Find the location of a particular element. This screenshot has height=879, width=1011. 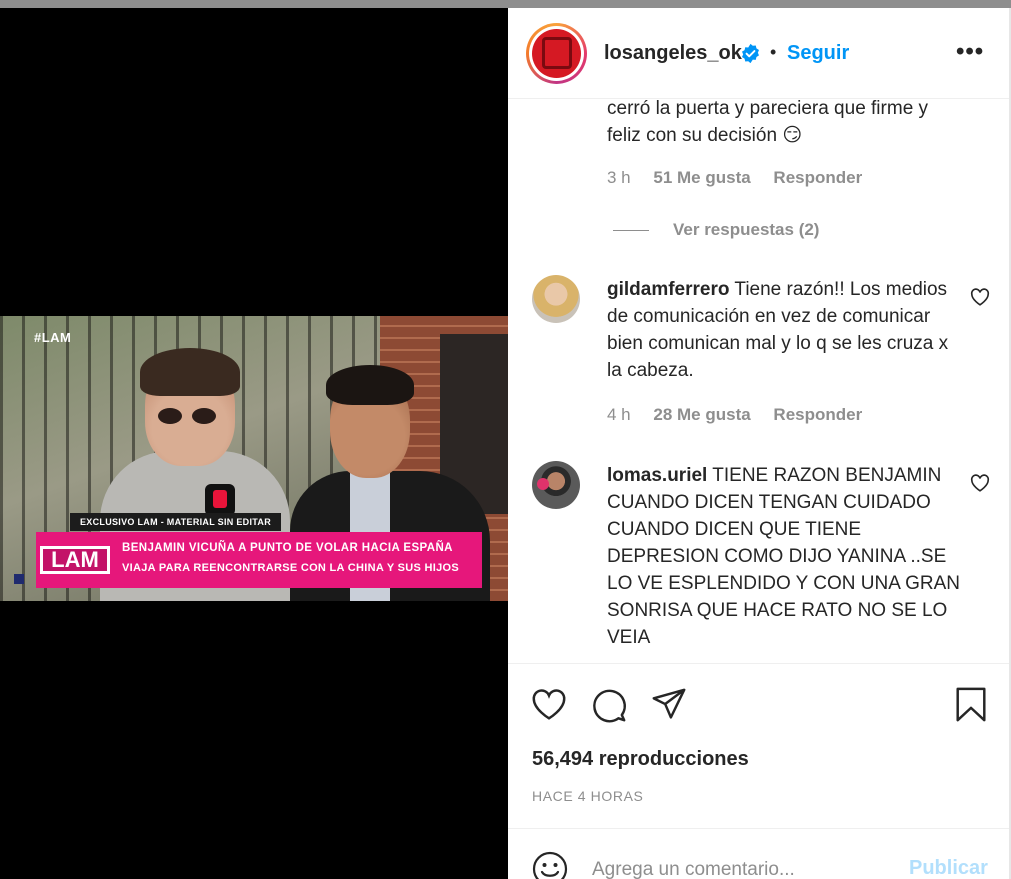

comment-time: 4 h is located at coordinates (619, 414).